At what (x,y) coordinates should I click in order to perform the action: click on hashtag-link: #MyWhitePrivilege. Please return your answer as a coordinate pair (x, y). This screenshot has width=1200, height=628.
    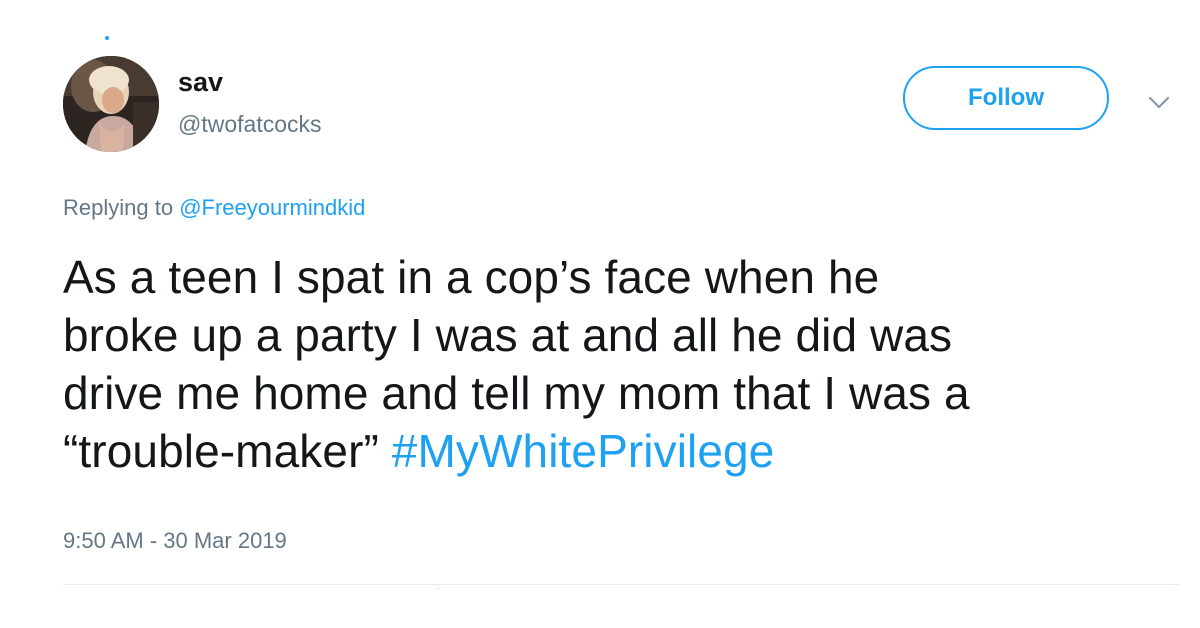
    Looking at the image, I should click on (583, 451).